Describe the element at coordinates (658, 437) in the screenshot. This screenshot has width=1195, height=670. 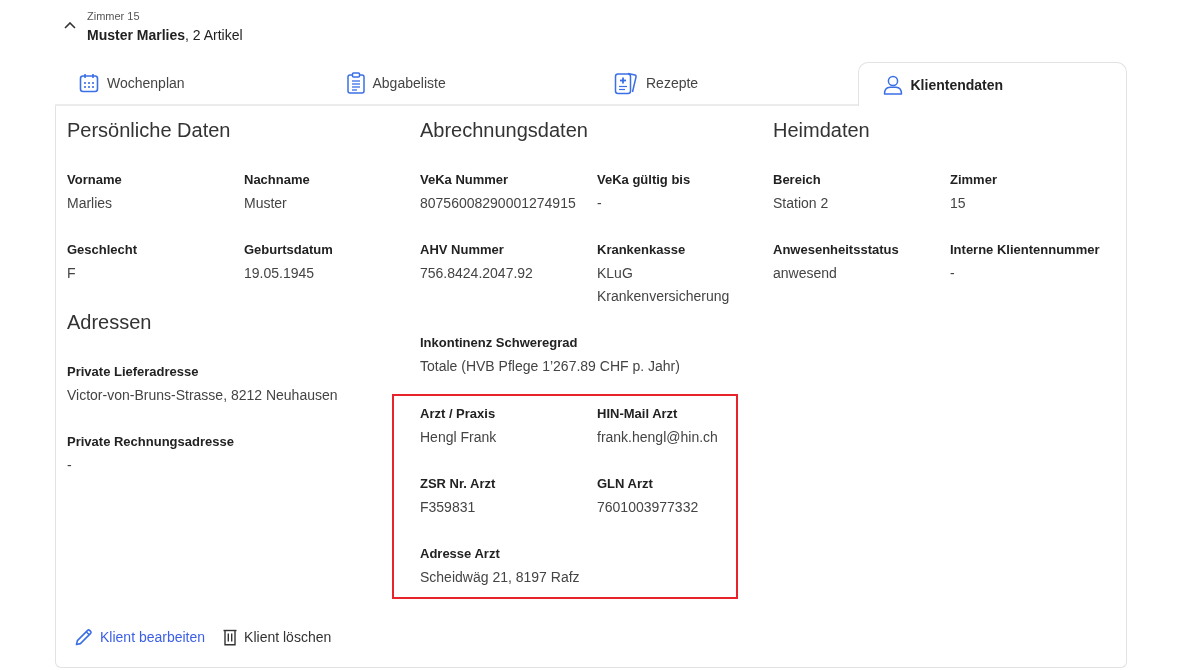
I see `field-value: frank.hengl@hin.ch` at that location.